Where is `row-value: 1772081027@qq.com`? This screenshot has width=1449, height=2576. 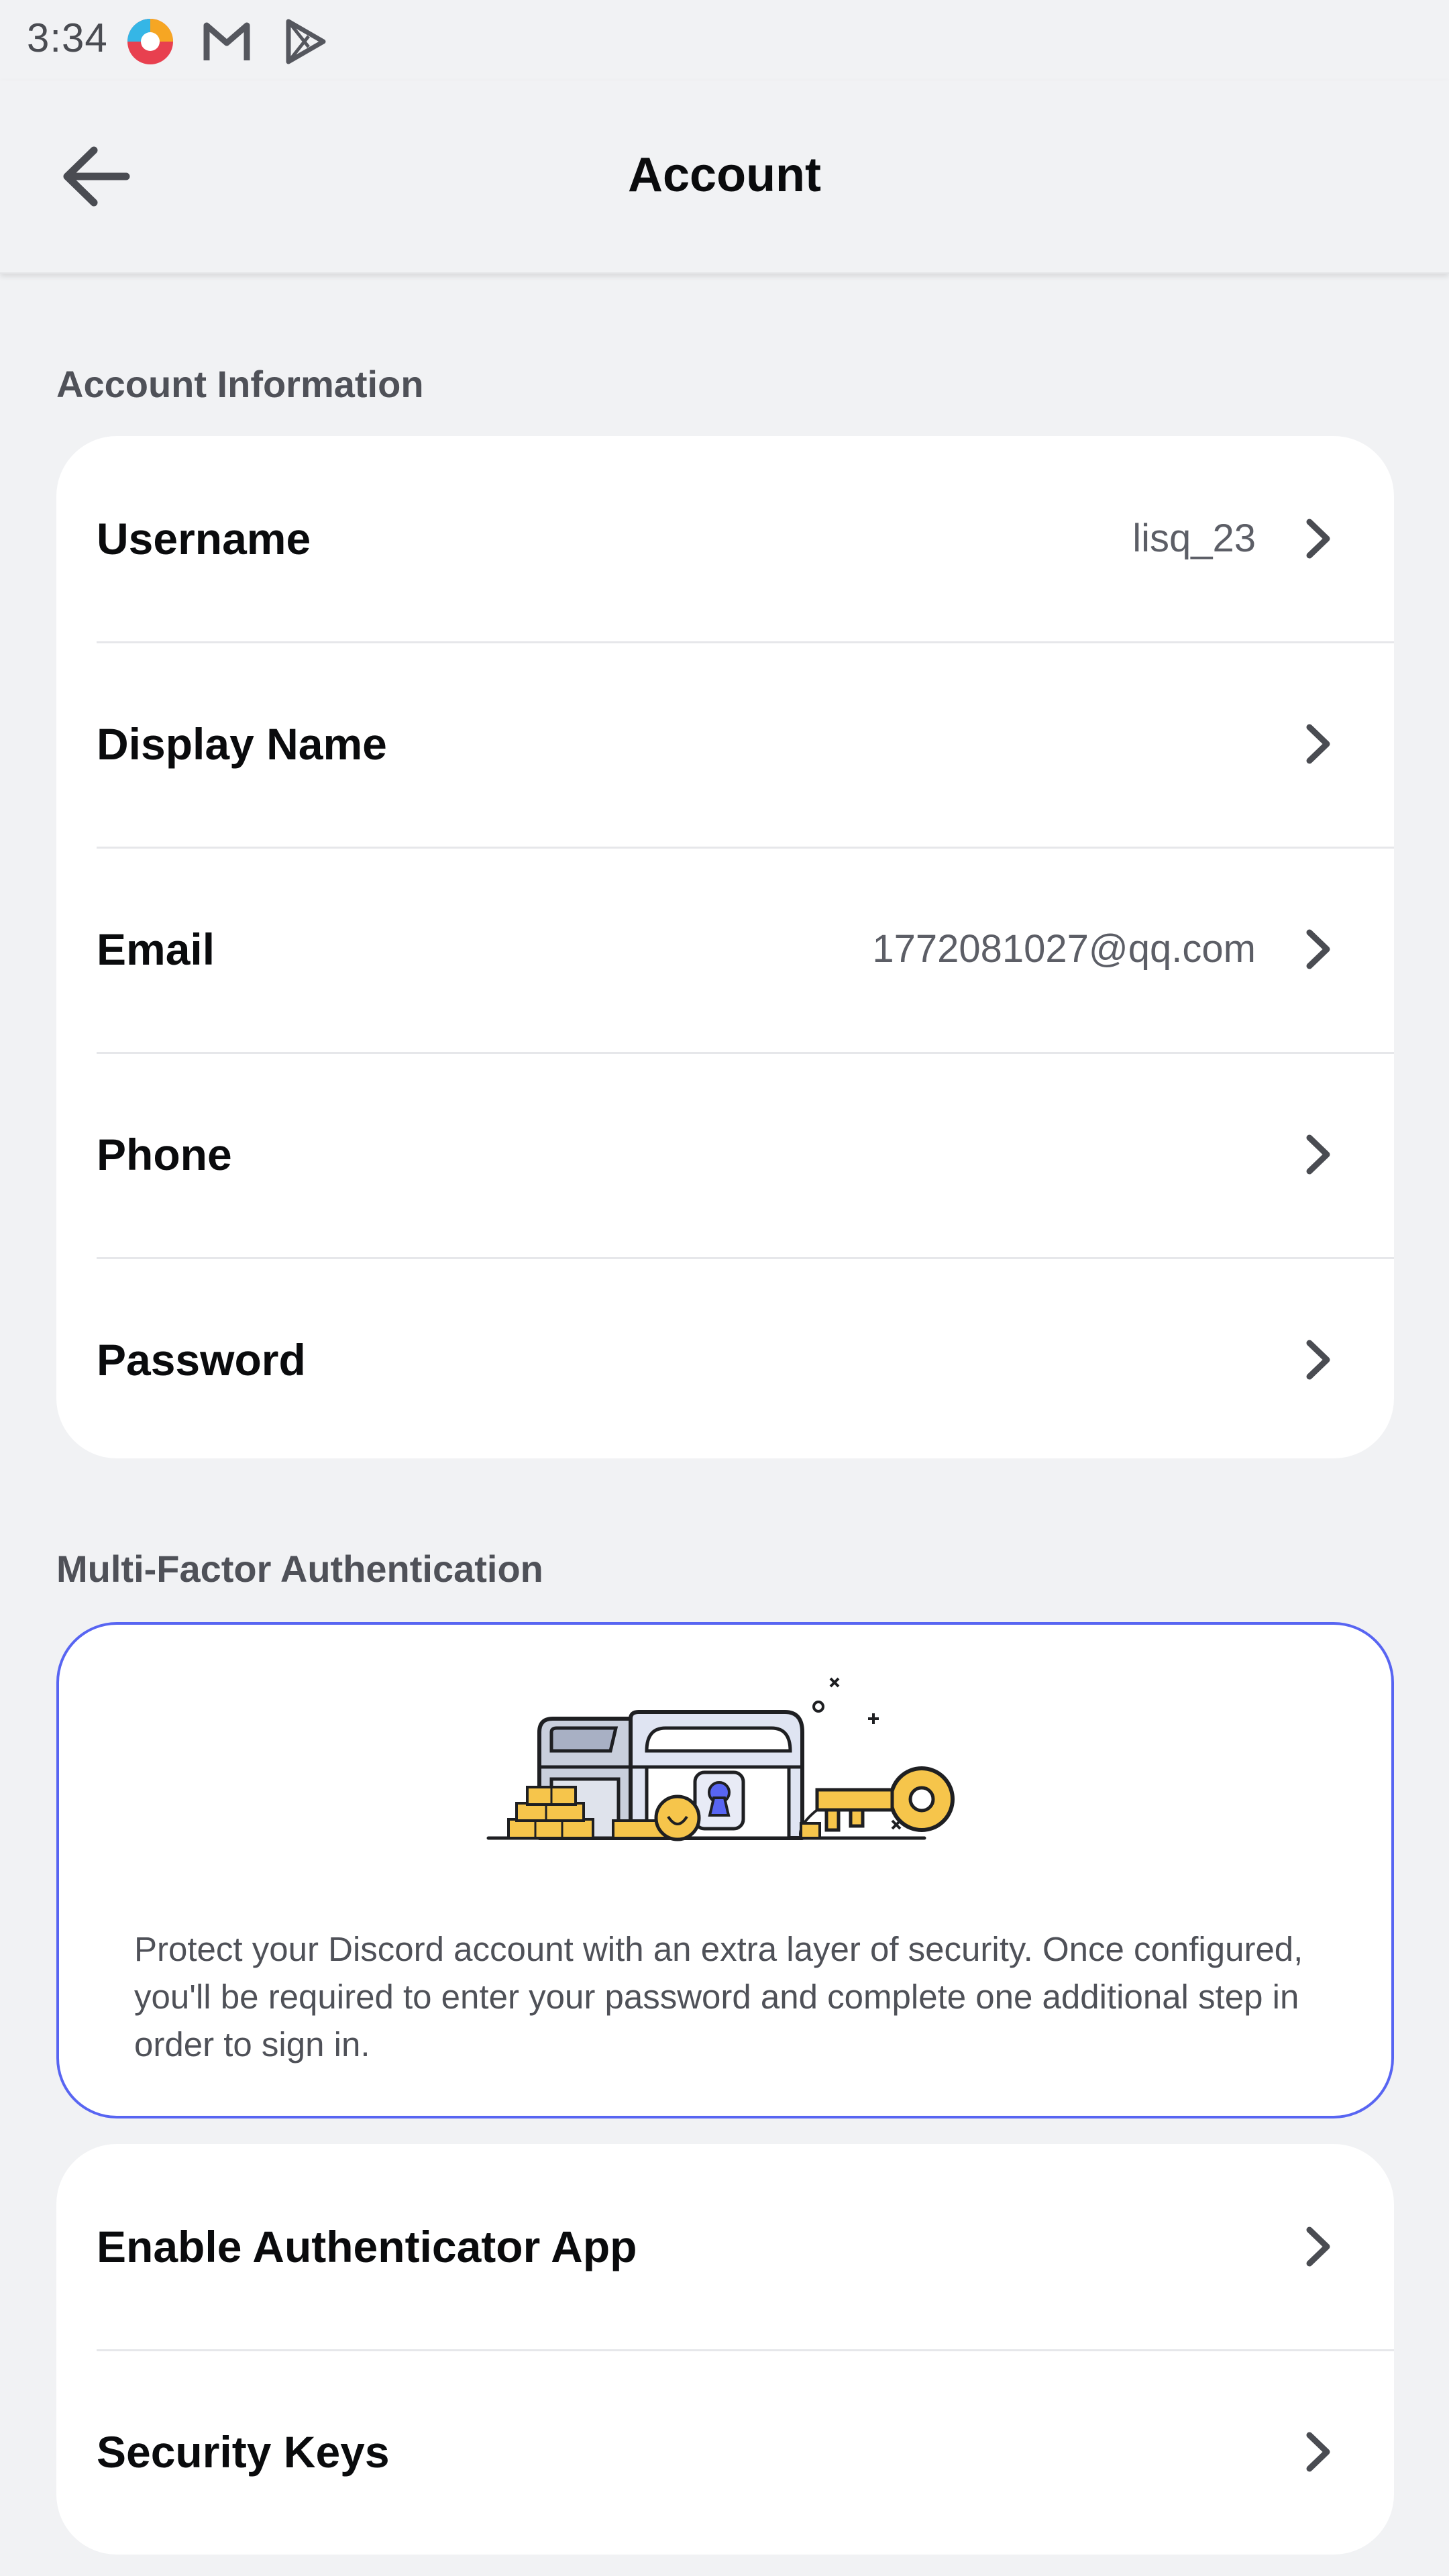
row-value: 1772081027@qq.com is located at coordinates (1064, 949).